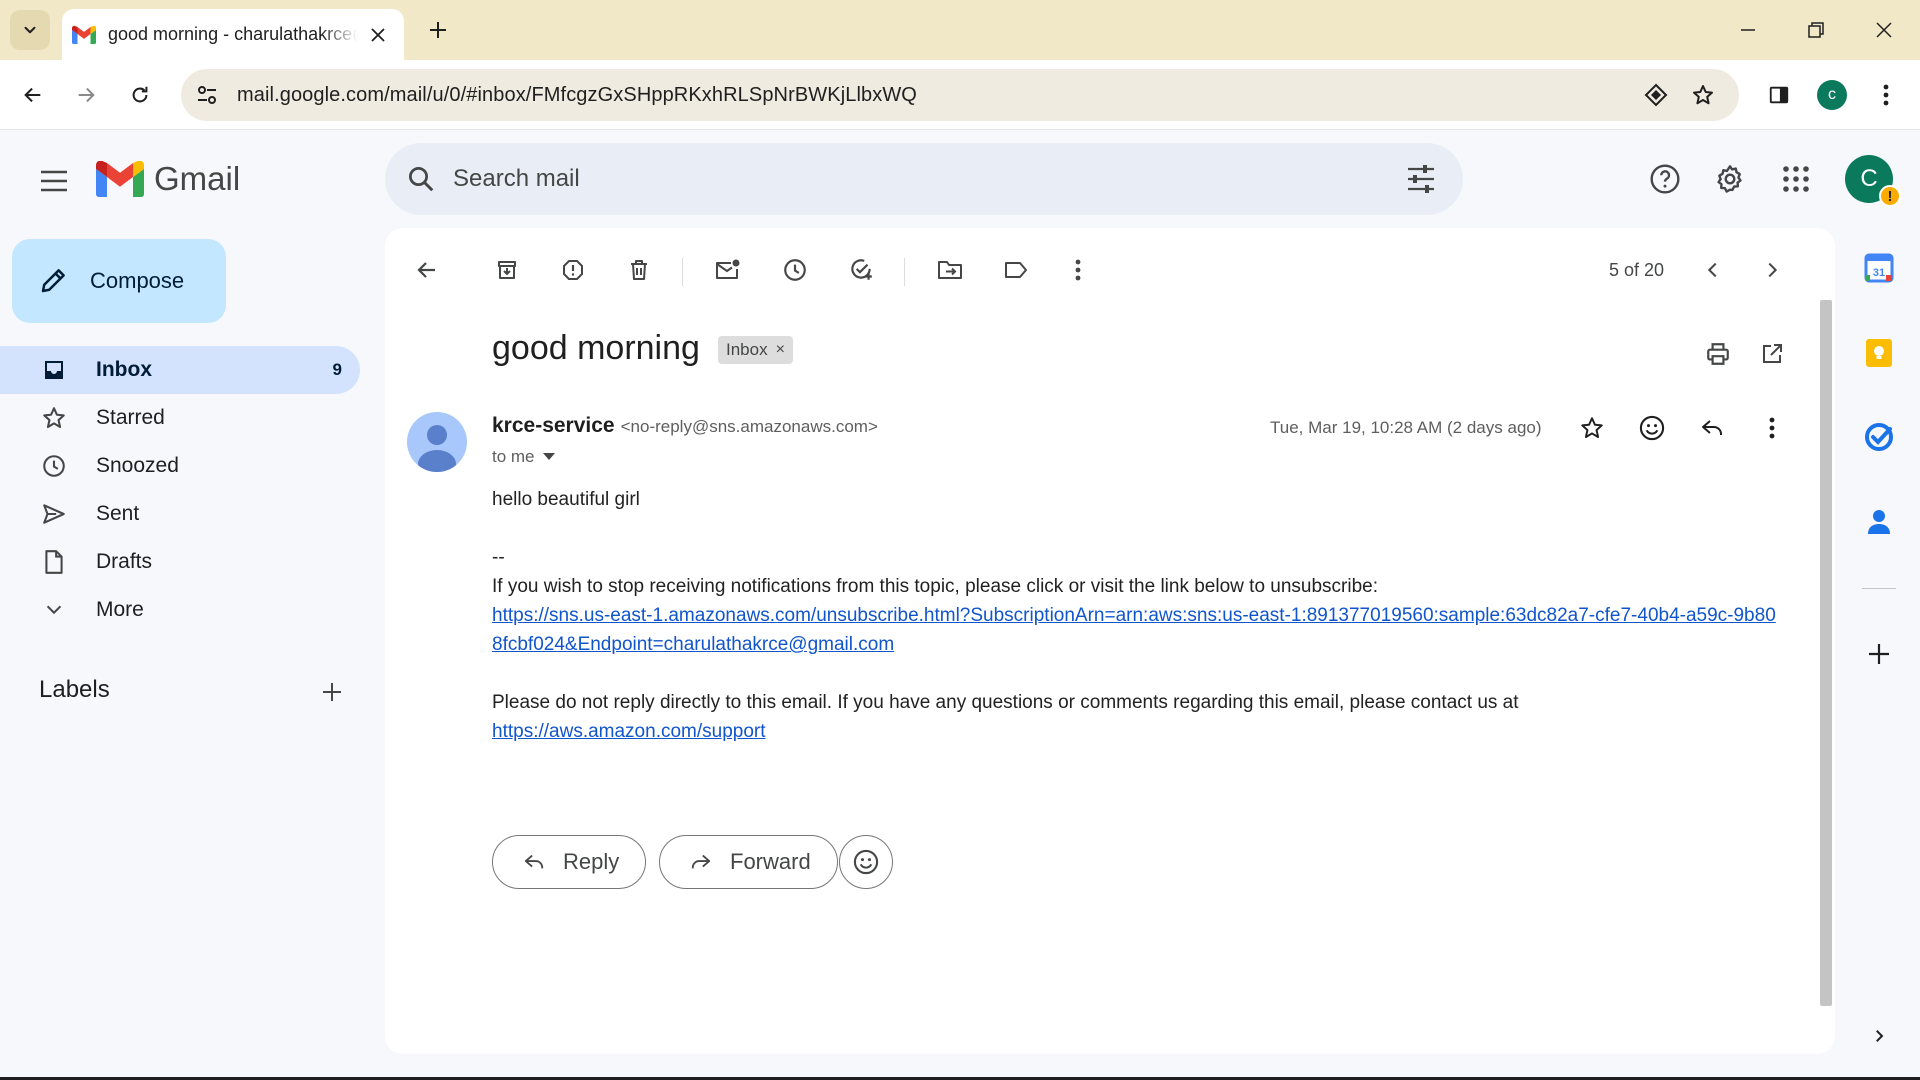  Describe the element at coordinates (30, 30) in the screenshot. I see `tab-search-button` at that location.